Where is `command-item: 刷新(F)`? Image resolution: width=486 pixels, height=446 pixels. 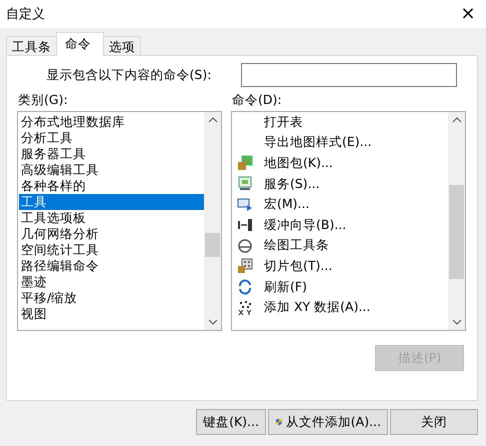 command-item: 刷新(F) is located at coordinates (285, 287).